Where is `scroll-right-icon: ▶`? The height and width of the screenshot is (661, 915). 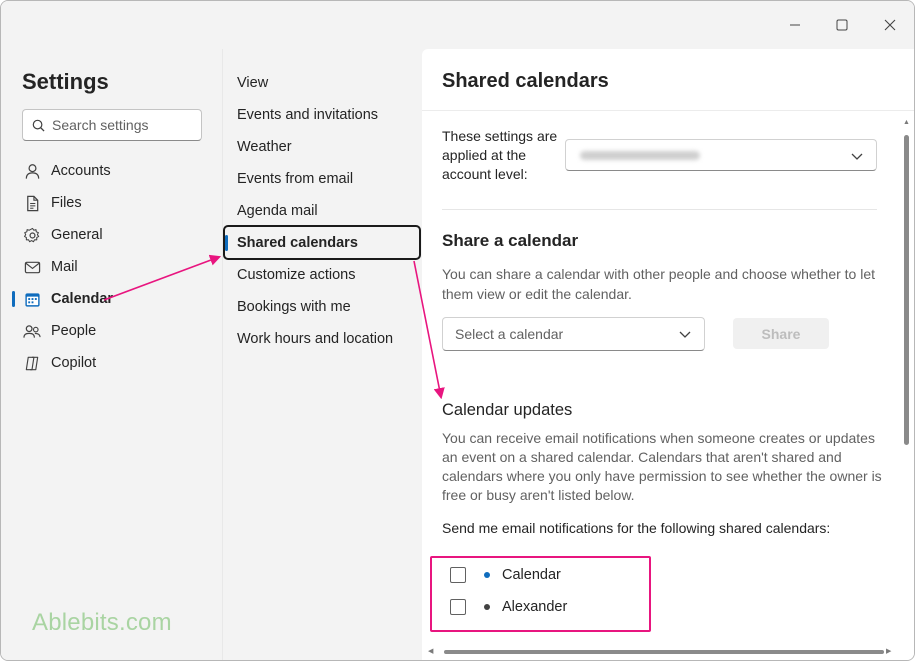
scroll-right-icon: ▶ is located at coordinates (888, 652).